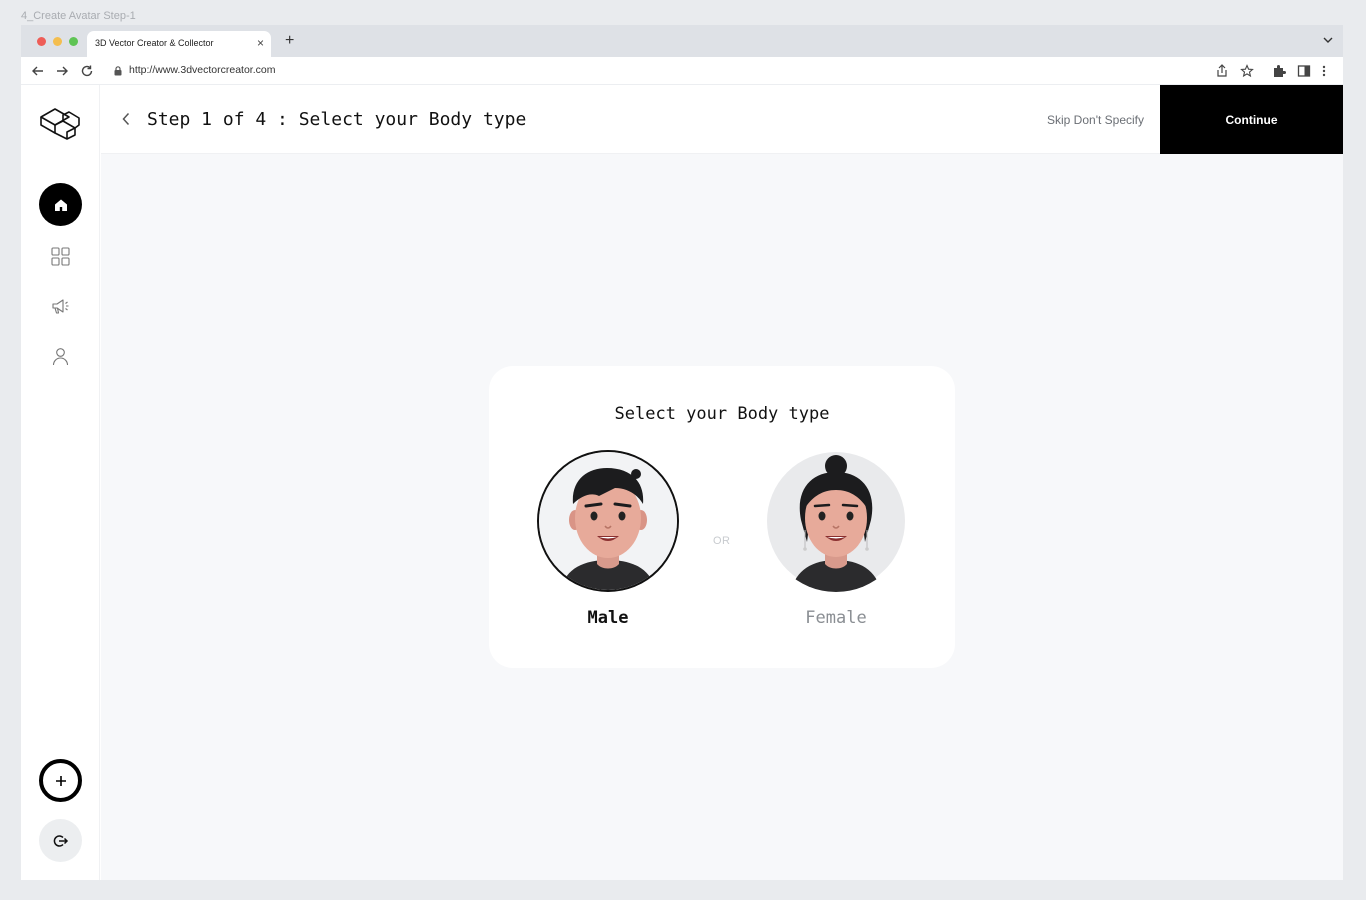 The image size is (1366, 900). Describe the element at coordinates (1328, 40) in the screenshot. I see `chevron-down-icon` at that location.